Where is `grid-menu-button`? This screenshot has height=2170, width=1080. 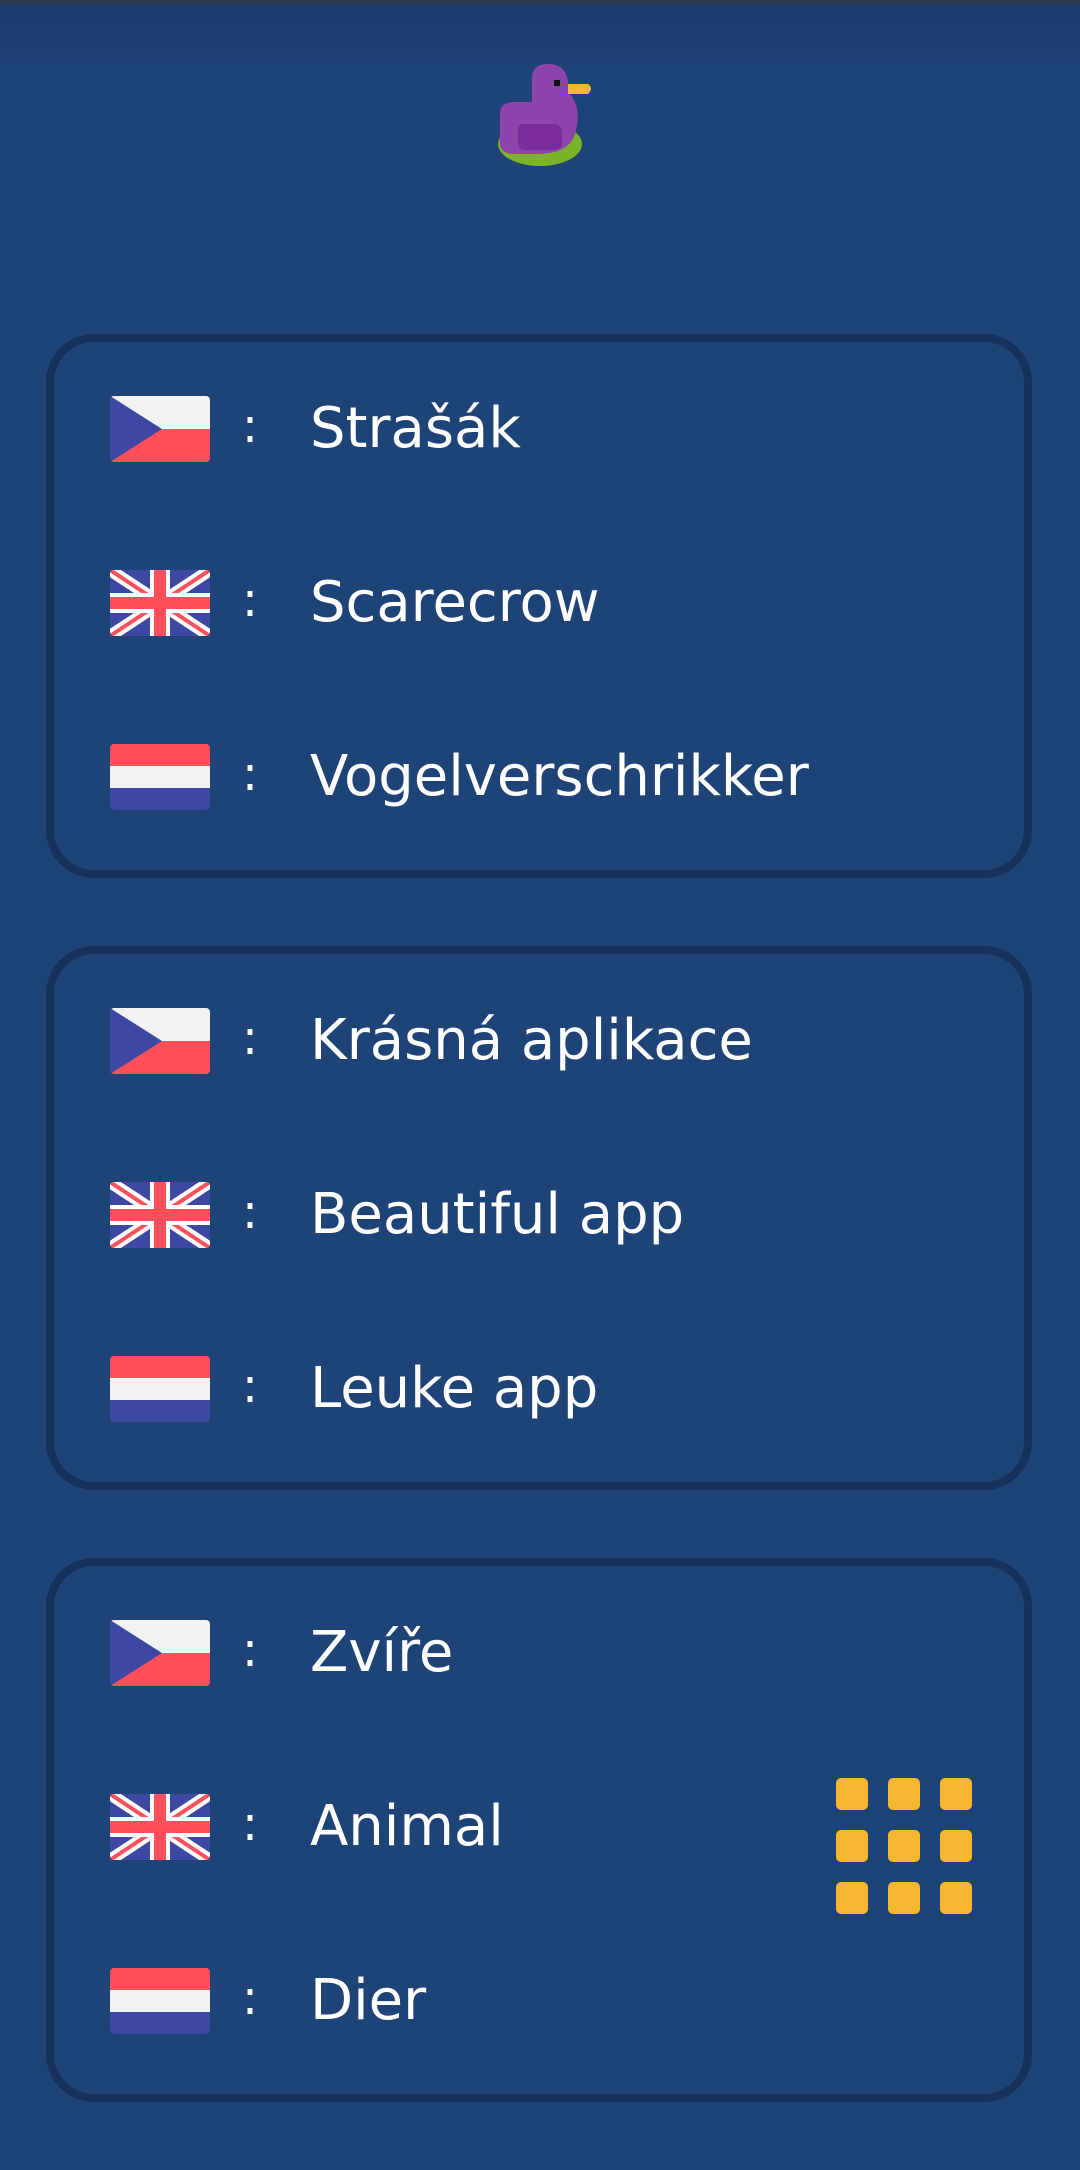 grid-menu-button is located at coordinates (904, 1846).